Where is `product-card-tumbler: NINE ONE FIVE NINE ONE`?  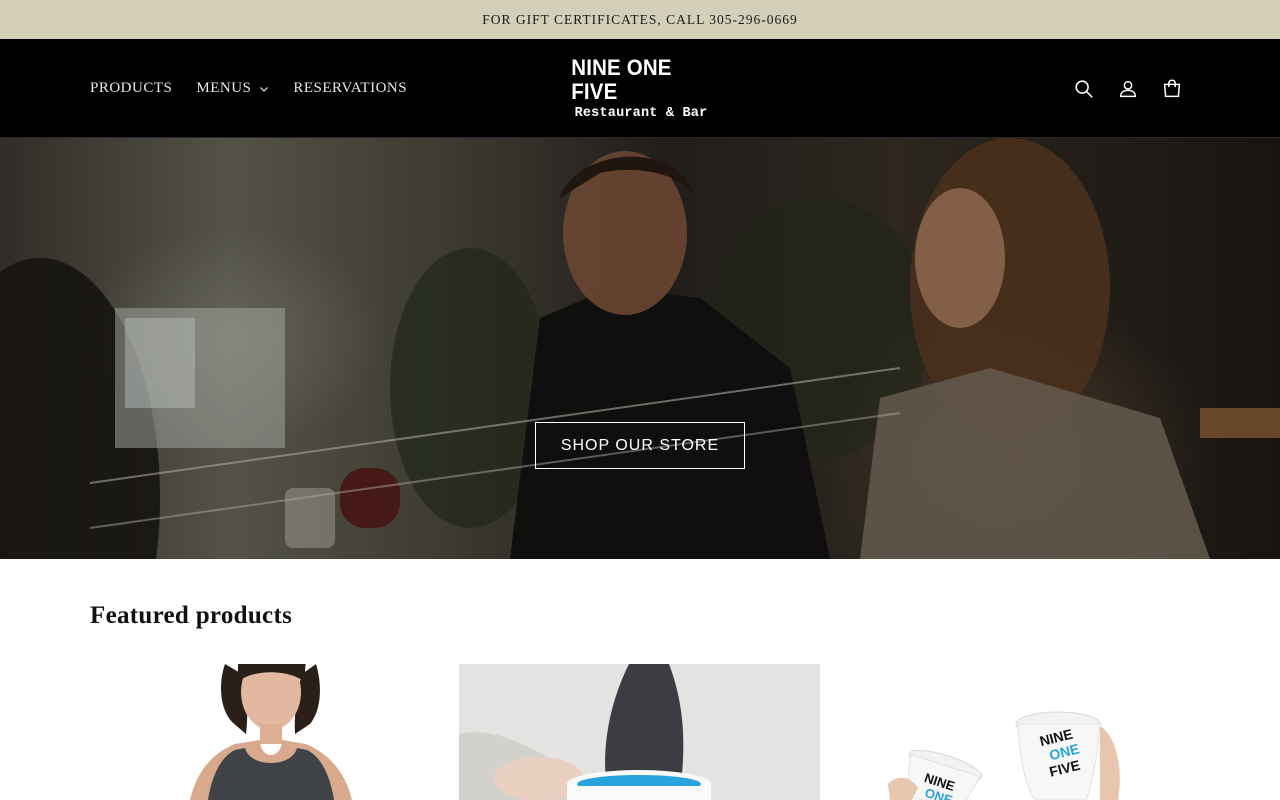
product-card-tumbler: NINE ONE FIVE NINE ONE is located at coordinates (1008, 732).